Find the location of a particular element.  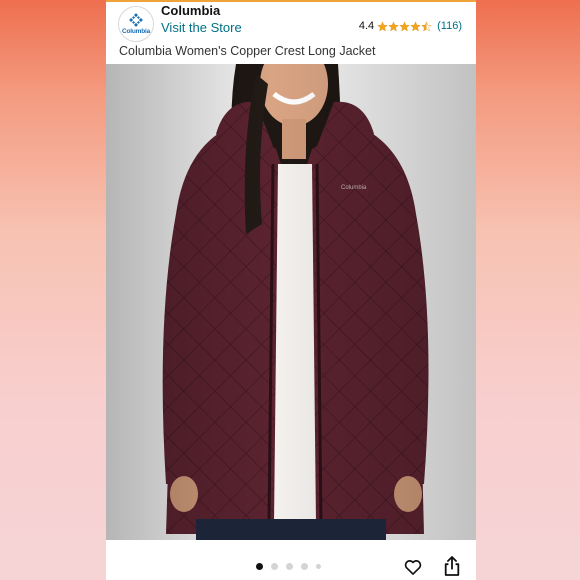

rating-value: 4.4 is located at coordinates (366, 26).